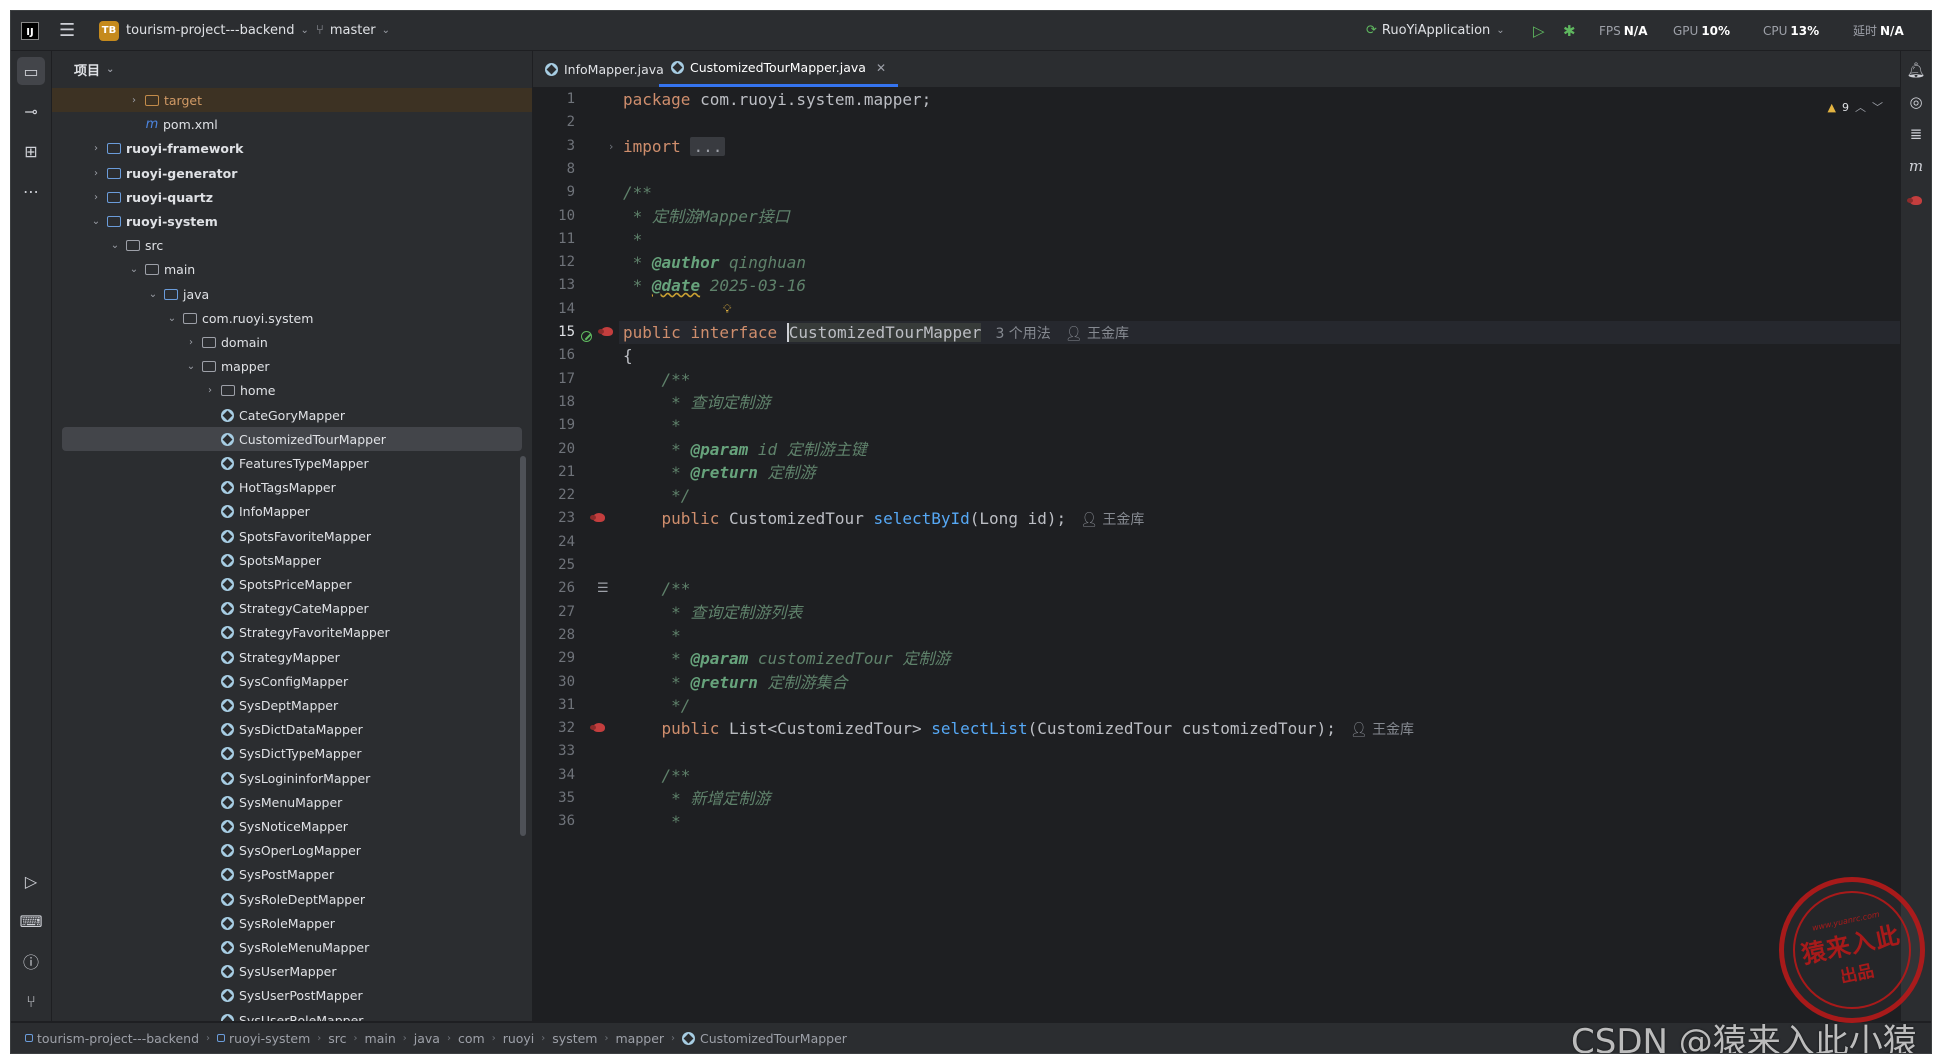 The height and width of the screenshot is (1061, 1941). I want to click on project-panel-header: 项目 ⌄, so click(292, 69).